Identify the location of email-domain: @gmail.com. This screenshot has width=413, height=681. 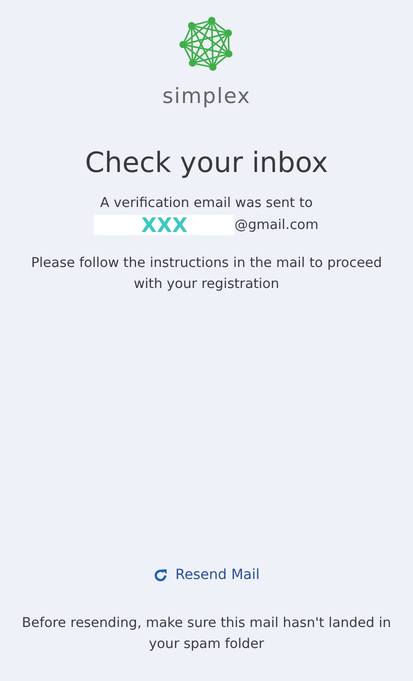
(276, 225).